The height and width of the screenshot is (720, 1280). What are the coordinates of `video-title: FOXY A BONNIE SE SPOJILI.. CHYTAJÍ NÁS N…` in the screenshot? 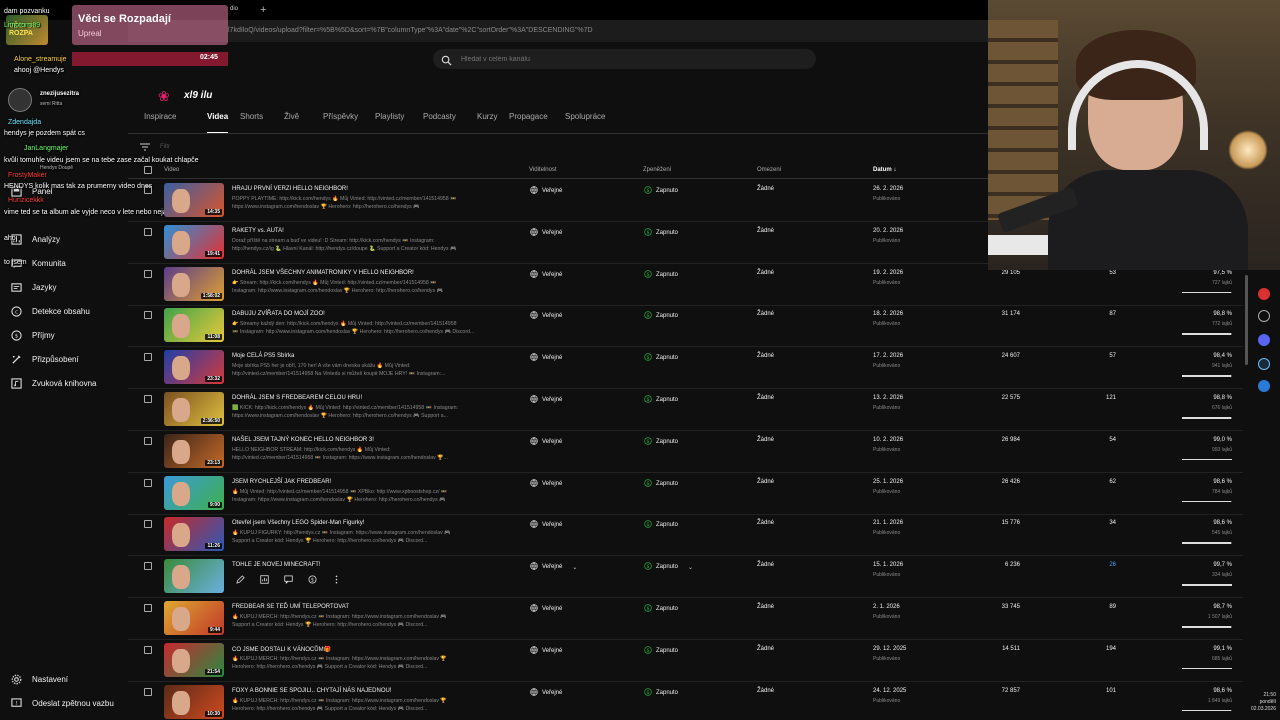 It's located at (311, 691).